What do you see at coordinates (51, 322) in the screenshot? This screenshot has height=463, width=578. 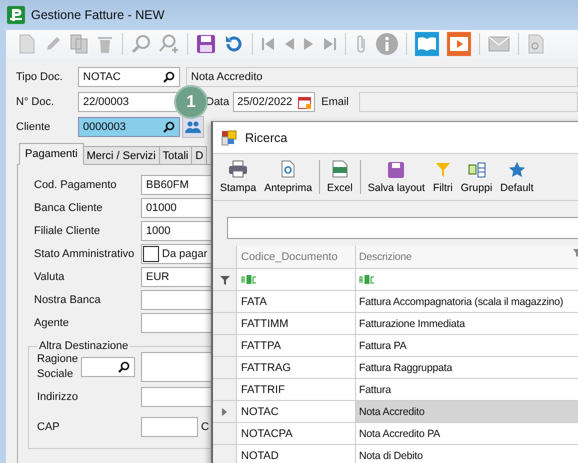 I see `field-label: Agente` at bounding box center [51, 322].